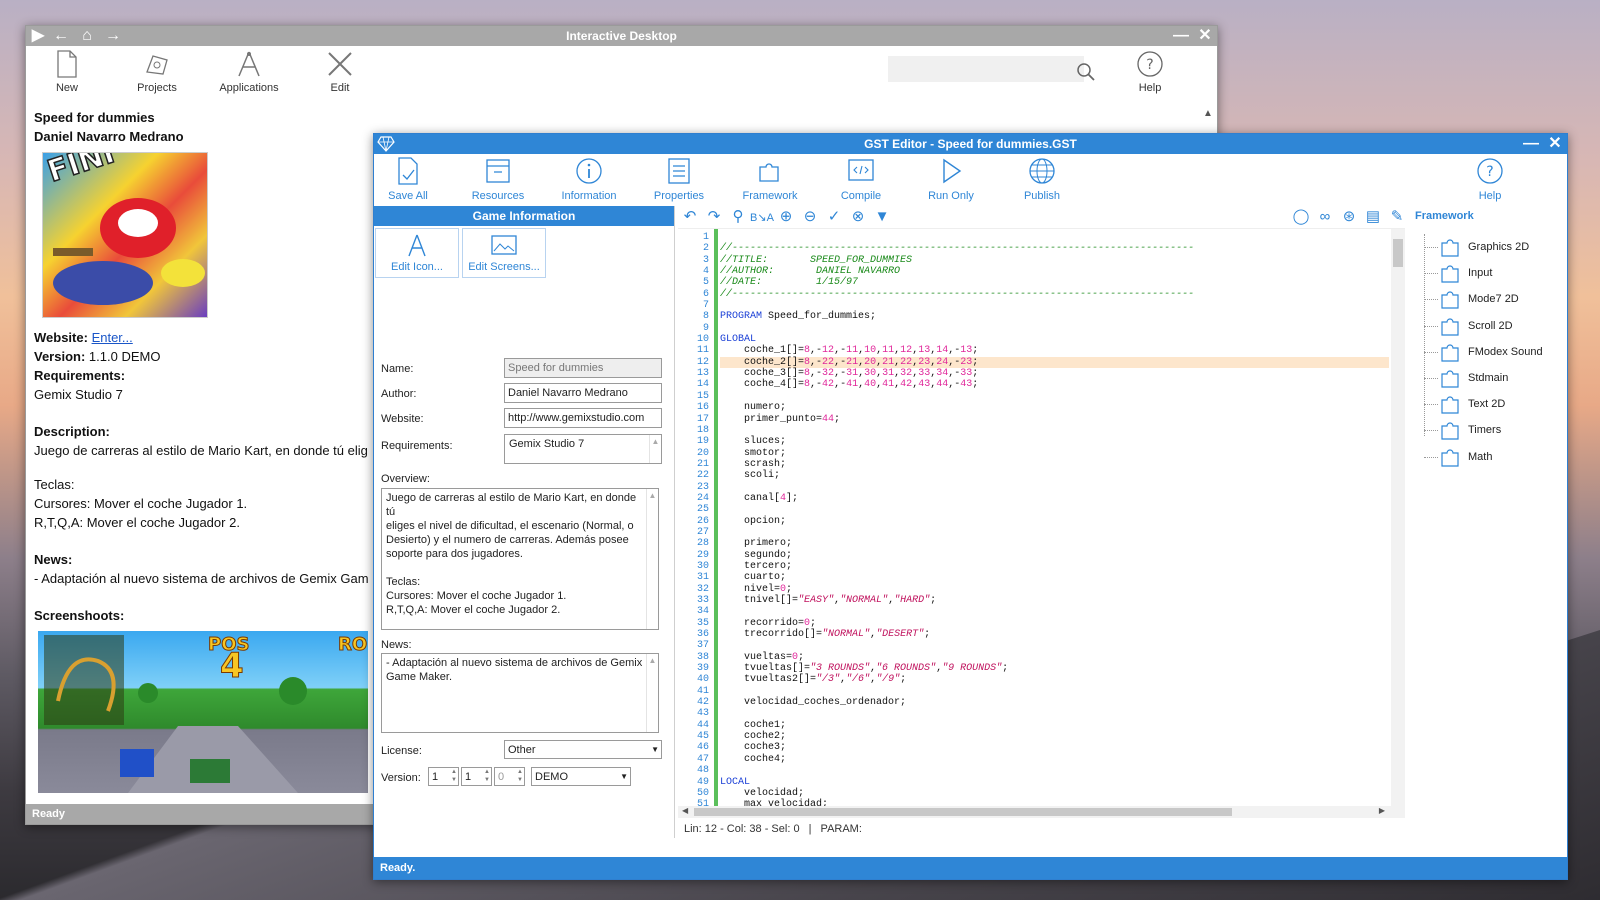 This screenshot has width=1600, height=900. I want to click on editor-horizontal-scrollbar: ◀ ▶, so click(1041, 812).